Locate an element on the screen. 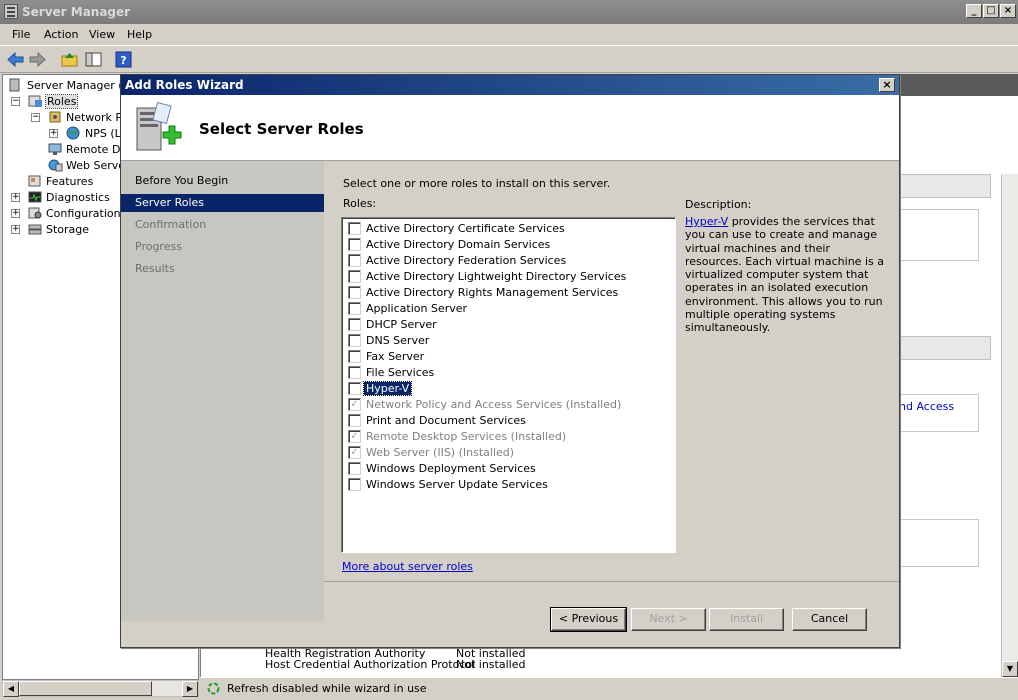 The width and height of the screenshot is (1018, 700). step-progress: Progress is located at coordinates (158, 246).